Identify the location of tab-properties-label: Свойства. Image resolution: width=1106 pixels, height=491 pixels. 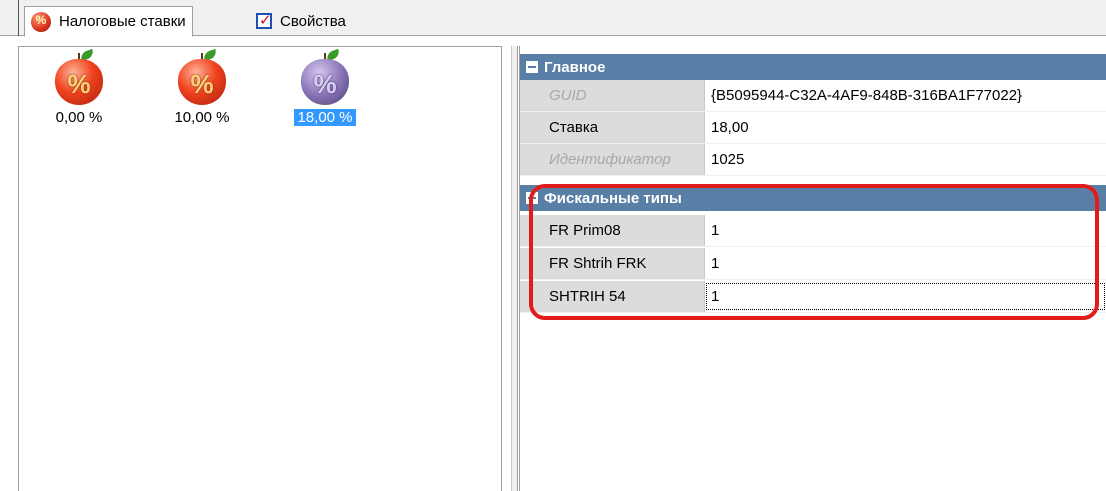
(313, 21).